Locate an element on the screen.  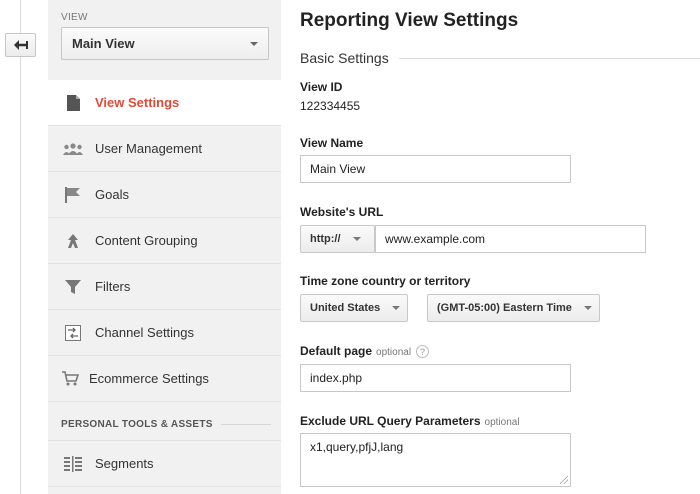
sidebar-item-label: Filters is located at coordinates (113, 286).